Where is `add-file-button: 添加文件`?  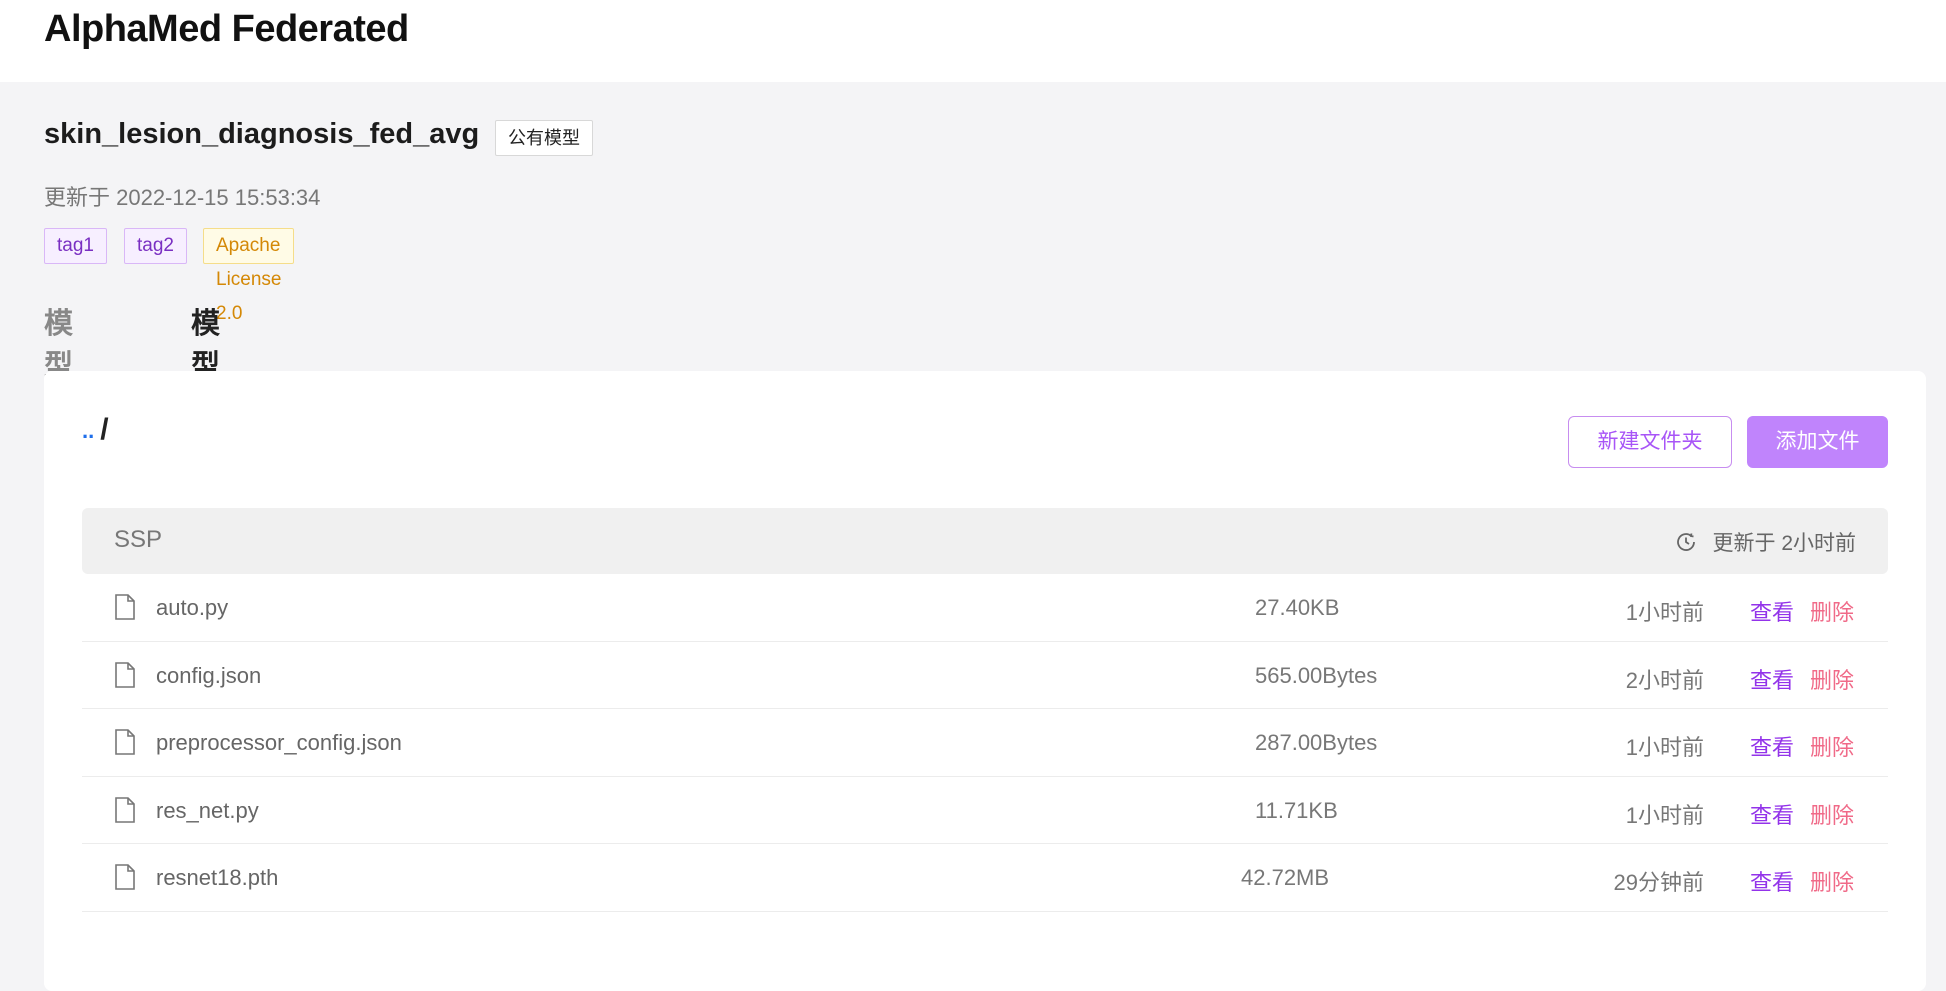 add-file-button: 添加文件 is located at coordinates (1817, 442).